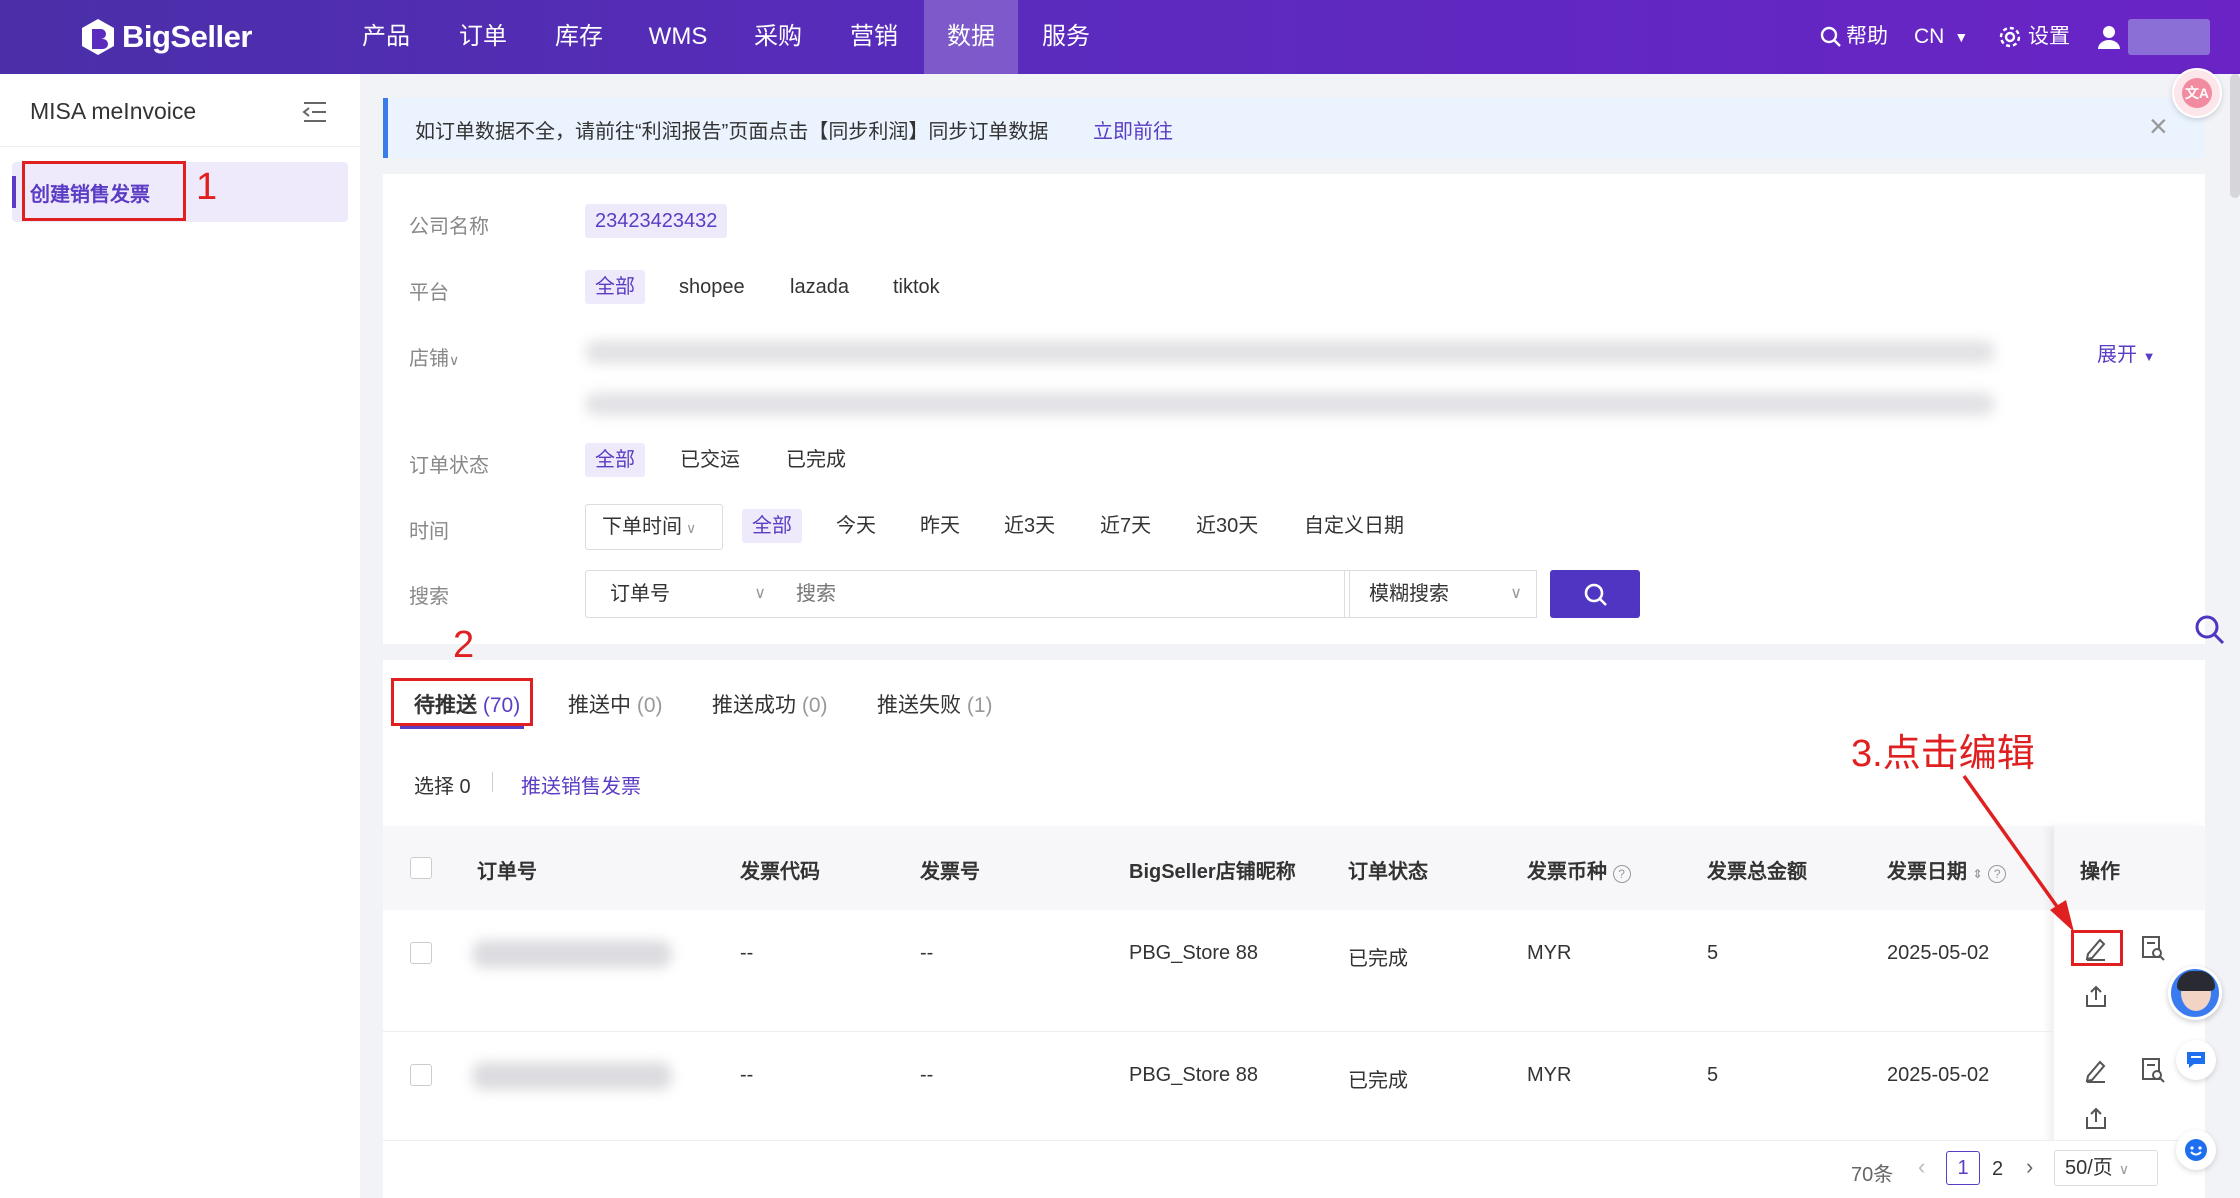 Image resolution: width=2240 pixels, height=1198 pixels. What do you see at coordinates (710, 460) in the screenshot?
I see `status-shipped: 已交运` at bounding box center [710, 460].